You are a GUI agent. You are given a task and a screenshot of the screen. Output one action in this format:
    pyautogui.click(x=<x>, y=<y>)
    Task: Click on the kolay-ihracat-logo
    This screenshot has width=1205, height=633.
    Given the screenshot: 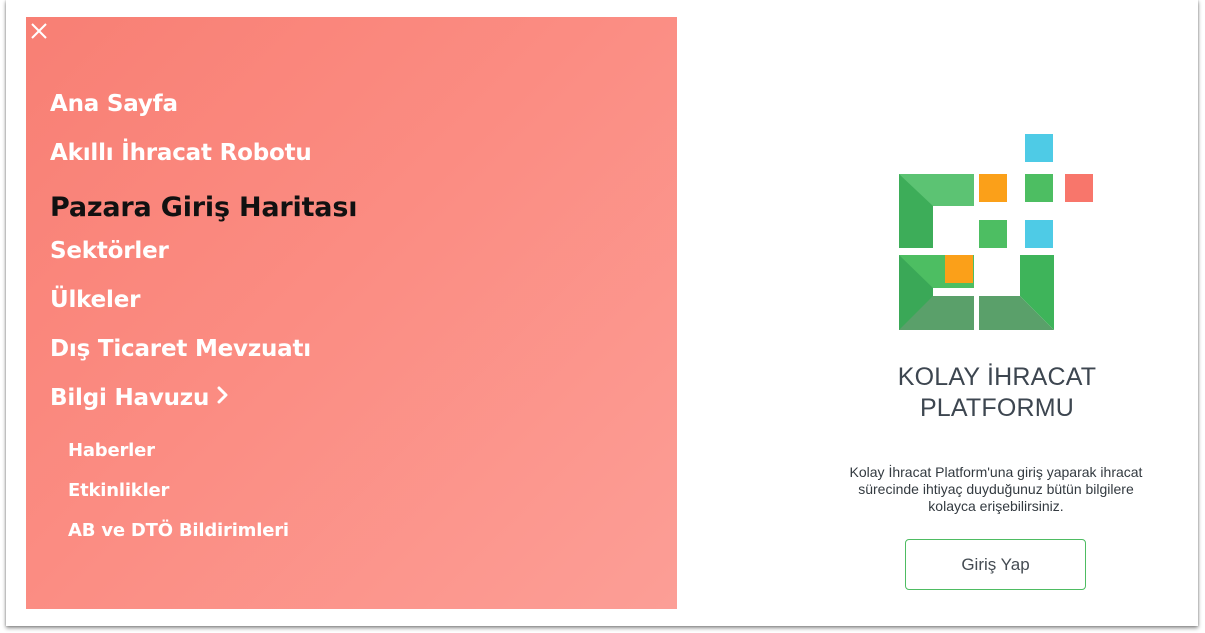 What is the action you would take?
    pyautogui.click(x=997, y=235)
    